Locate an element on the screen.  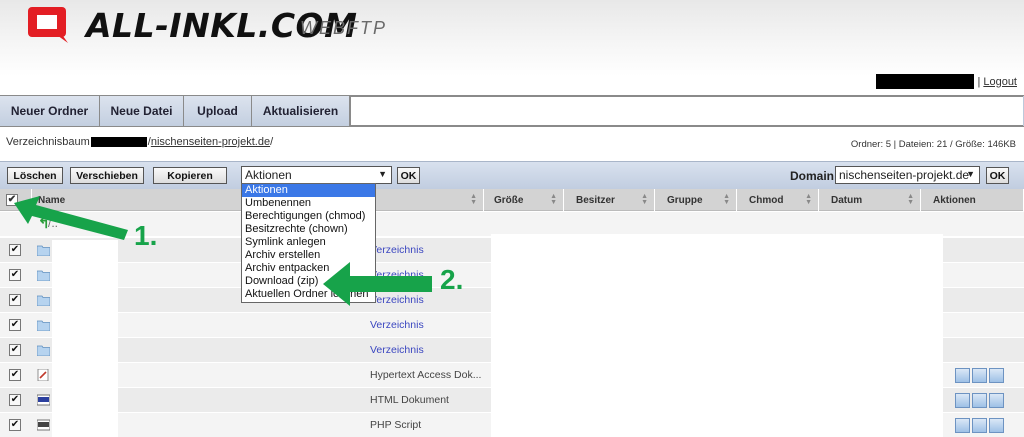
column-chmod: Chmod ▲ ▼ is located at coordinates (781, 200).